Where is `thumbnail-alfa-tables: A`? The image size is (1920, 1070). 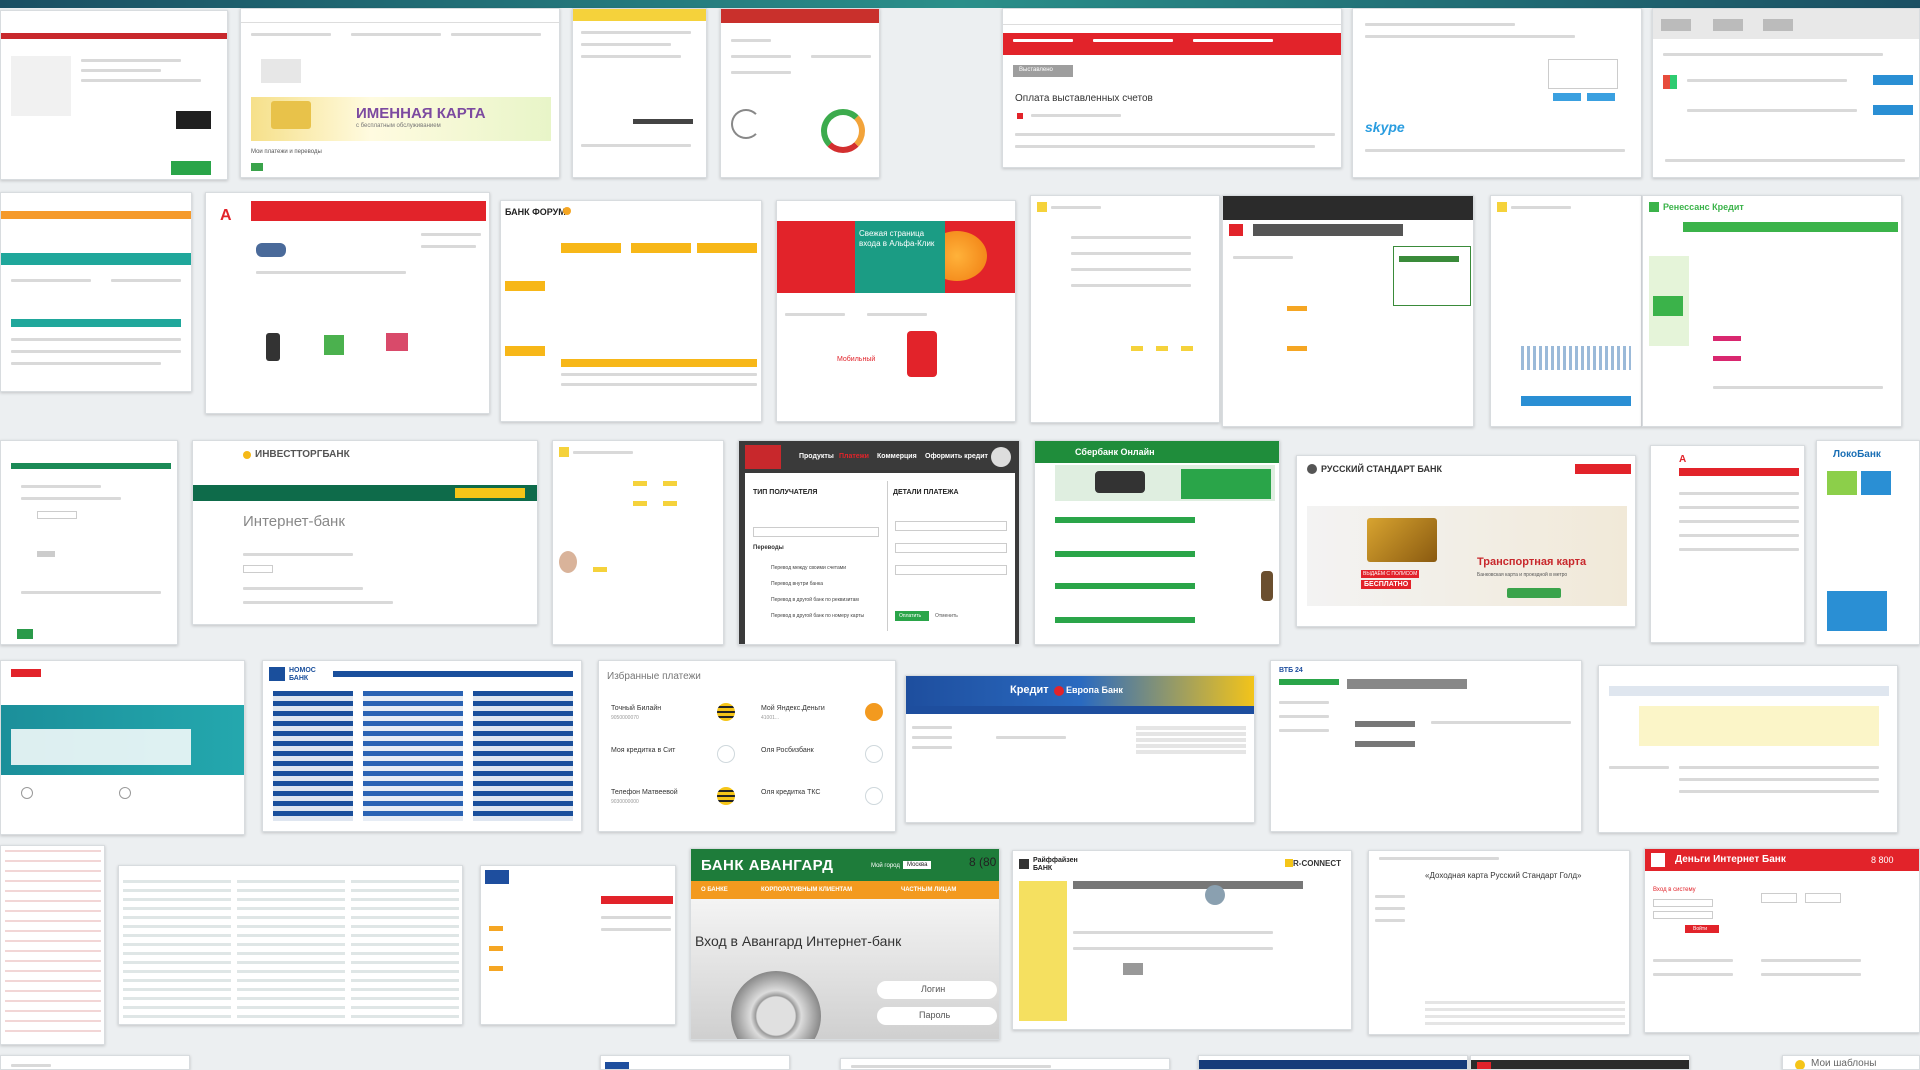
thumbnail-alfa-tables: A is located at coordinates (1727, 544).